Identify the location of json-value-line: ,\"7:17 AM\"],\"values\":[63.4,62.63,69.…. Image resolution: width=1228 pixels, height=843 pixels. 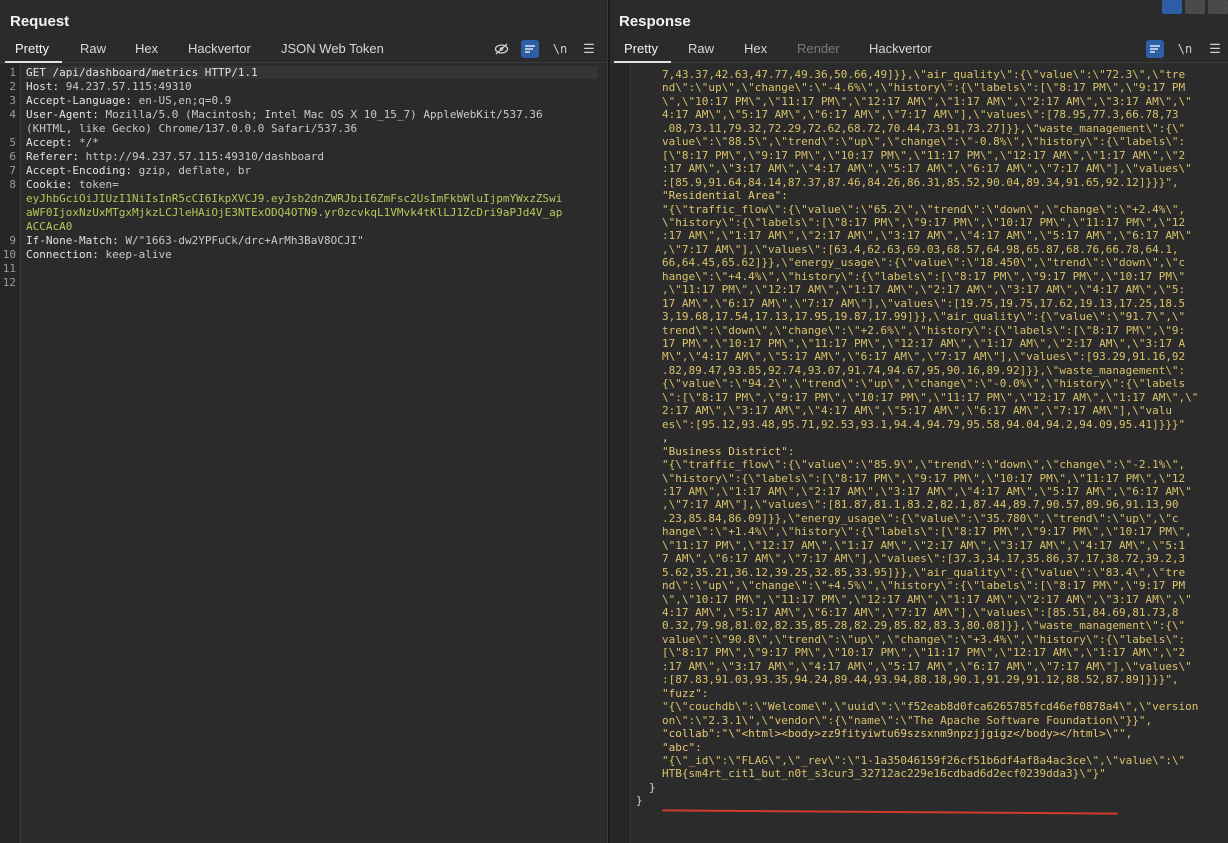
(920, 249).